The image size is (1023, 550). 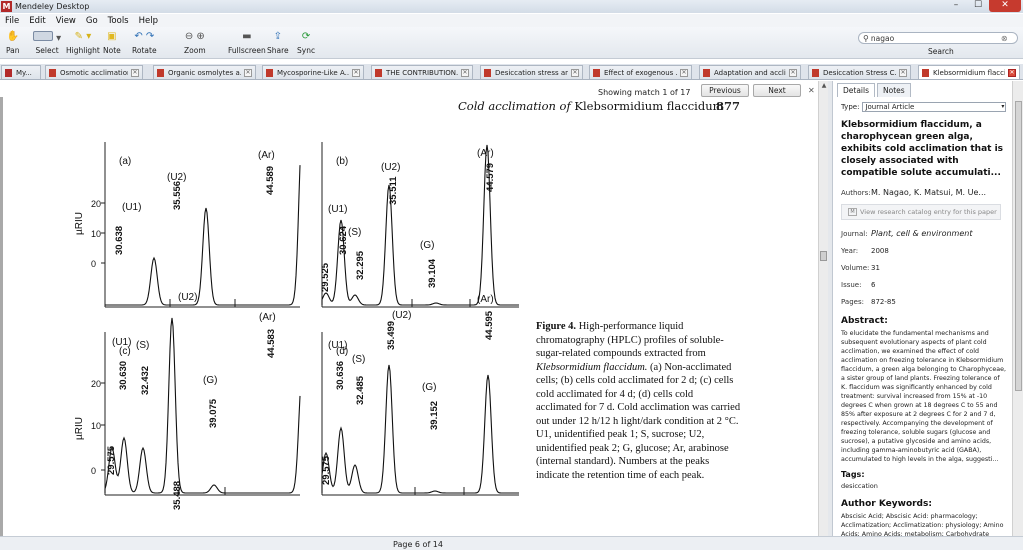 What do you see at coordinates (96, 384) in the screenshot?
I see `y-tick-label: 20` at bounding box center [96, 384].